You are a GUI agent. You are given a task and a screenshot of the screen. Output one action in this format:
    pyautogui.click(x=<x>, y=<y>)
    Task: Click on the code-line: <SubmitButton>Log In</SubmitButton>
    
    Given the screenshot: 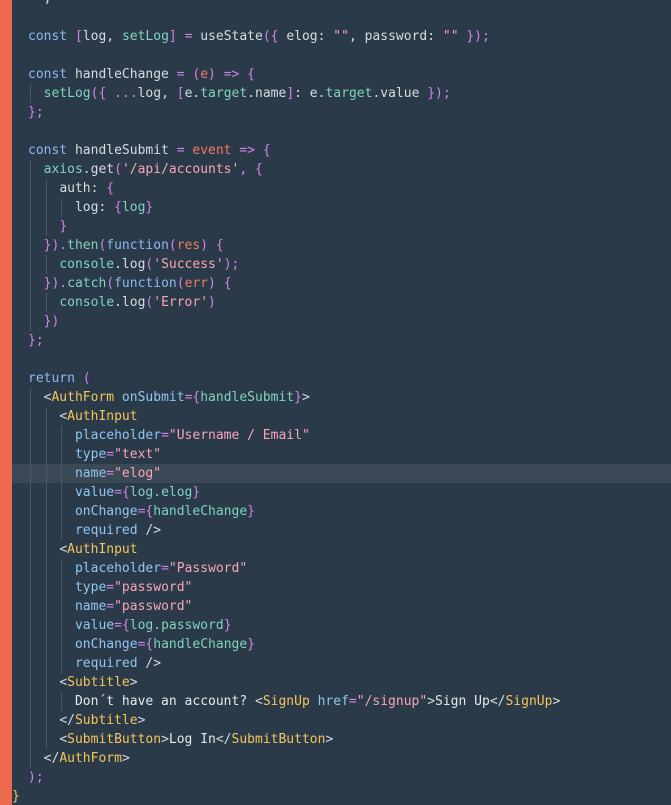 What is the action you would take?
    pyautogui.click(x=341, y=739)
    